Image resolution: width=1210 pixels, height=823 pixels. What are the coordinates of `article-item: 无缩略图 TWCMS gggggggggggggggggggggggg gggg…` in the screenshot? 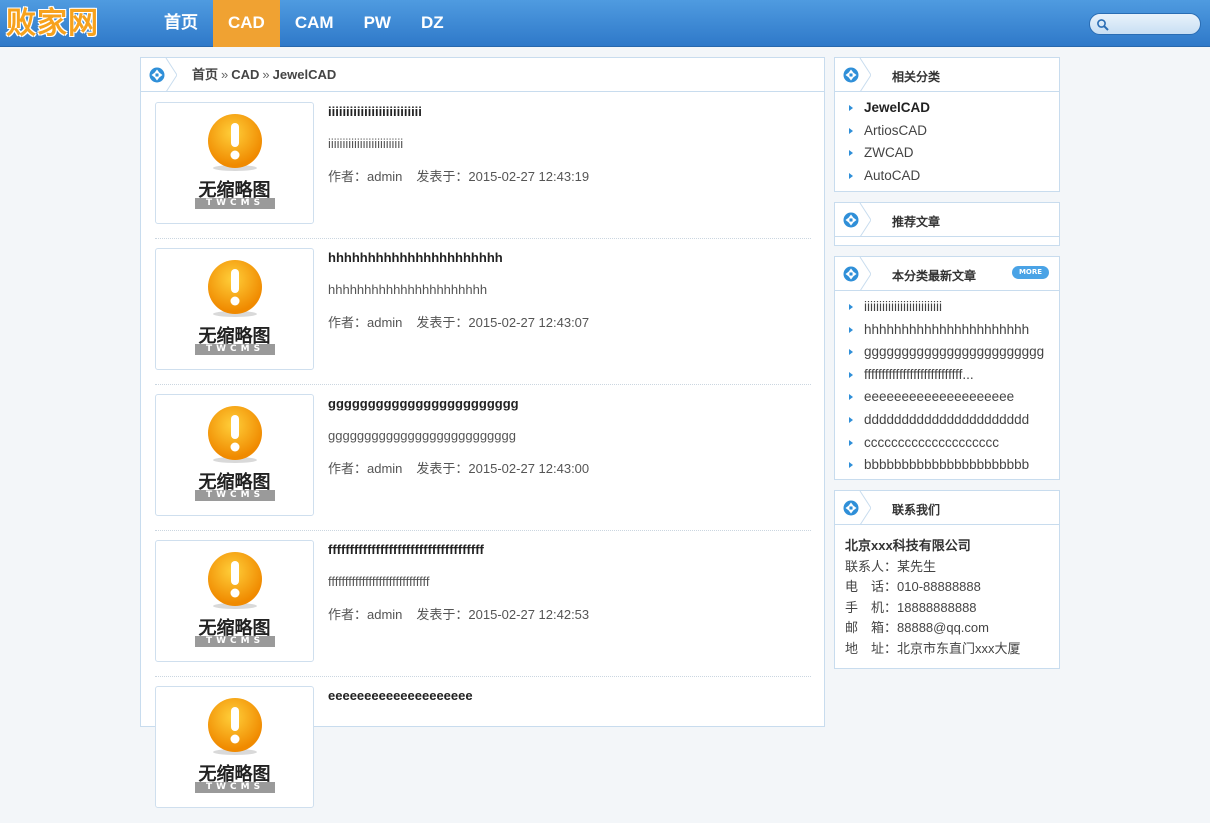 It's located at (483, 458).